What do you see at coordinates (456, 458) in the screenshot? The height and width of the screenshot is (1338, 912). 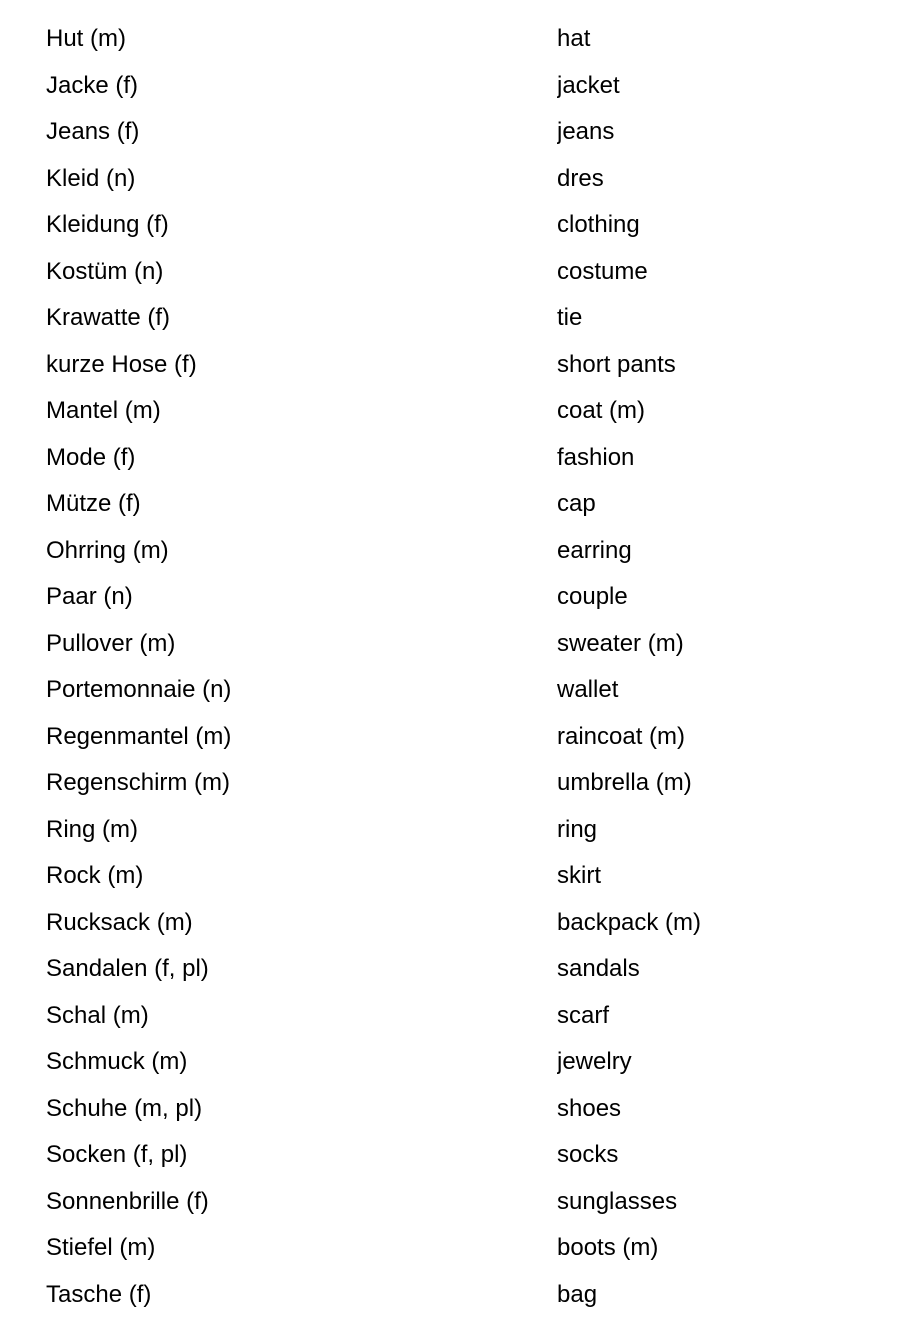 I see `vocabulary-row: Mode (f) fashion` at bounding box center [456, 458].